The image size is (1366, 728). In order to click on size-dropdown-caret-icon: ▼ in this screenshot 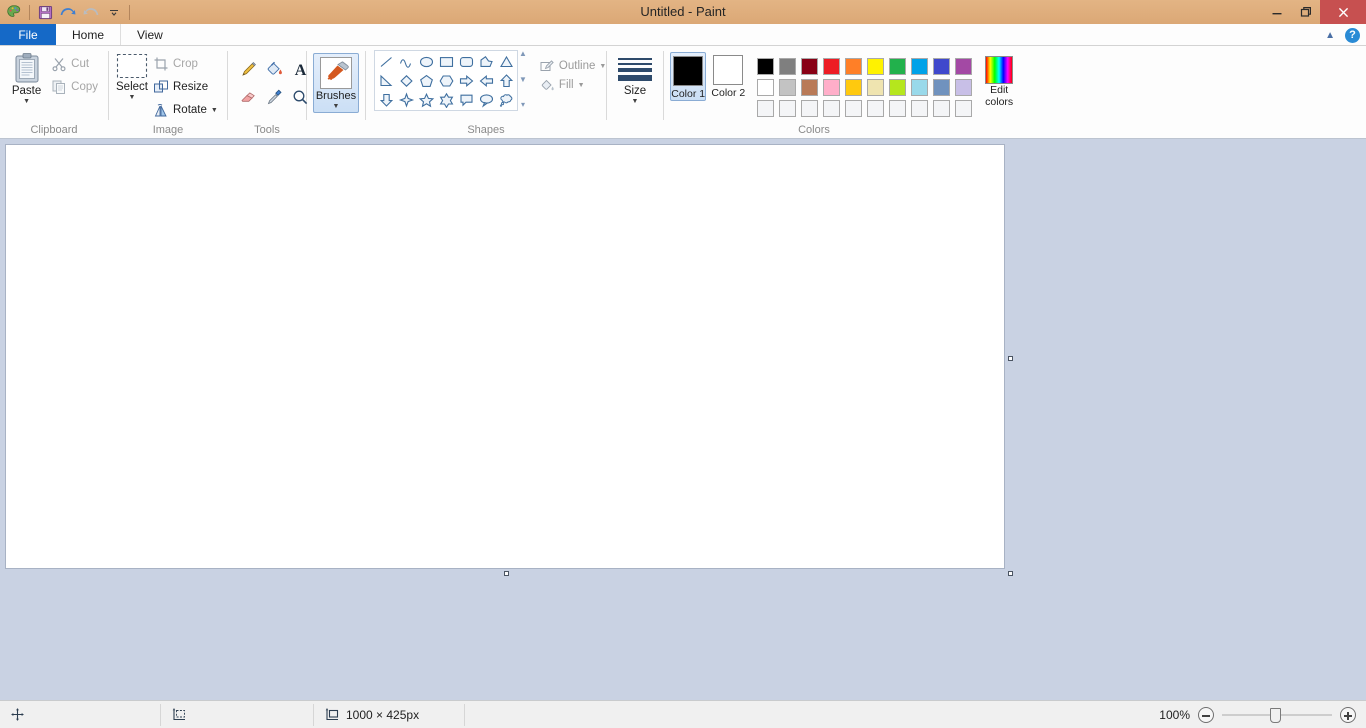, I will do `click(635, 101)`.